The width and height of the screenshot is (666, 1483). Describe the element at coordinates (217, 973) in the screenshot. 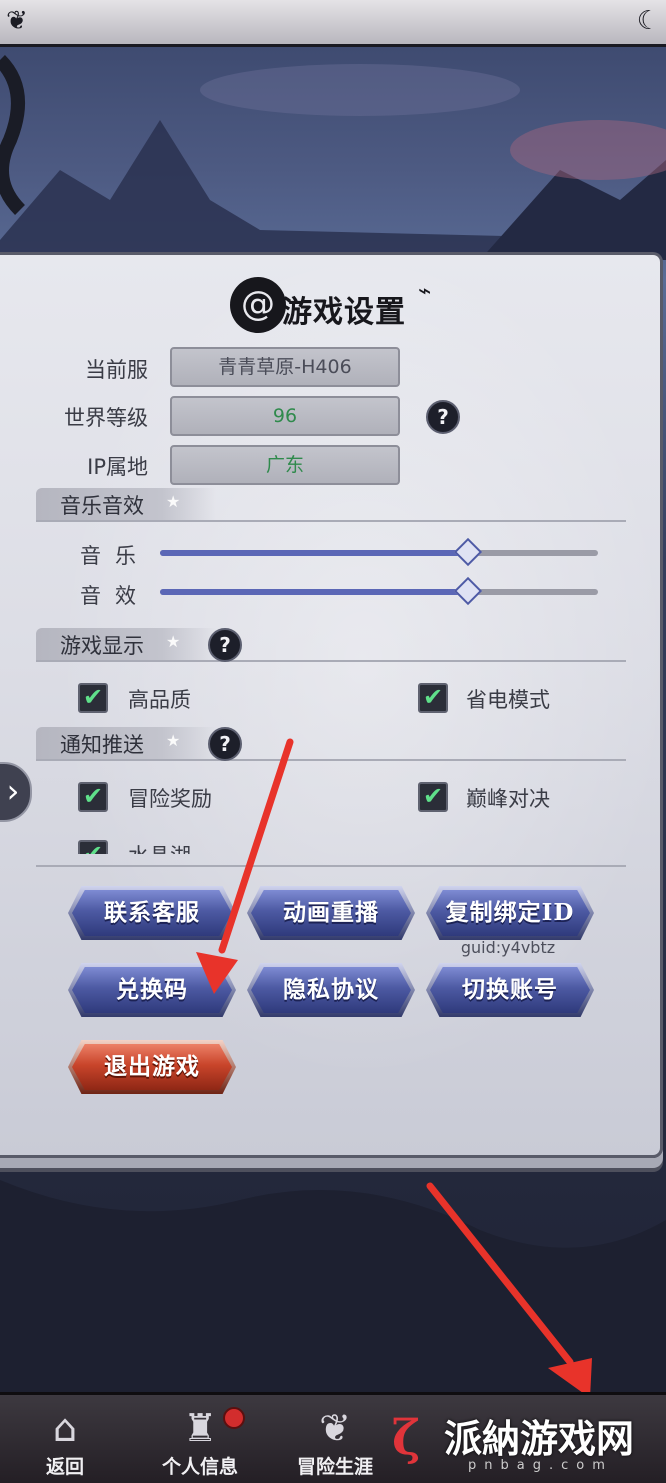

I see `arrow-to-redeem-head` at that location.